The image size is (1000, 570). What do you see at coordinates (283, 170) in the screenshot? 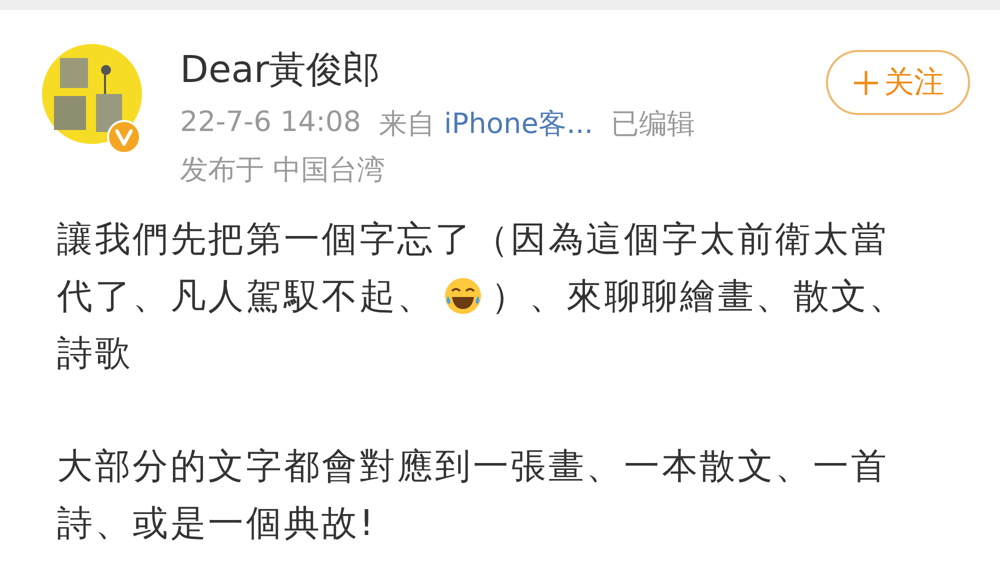
I see `location-text: 发布于 中国台湾` at bounding box center [283, 170].